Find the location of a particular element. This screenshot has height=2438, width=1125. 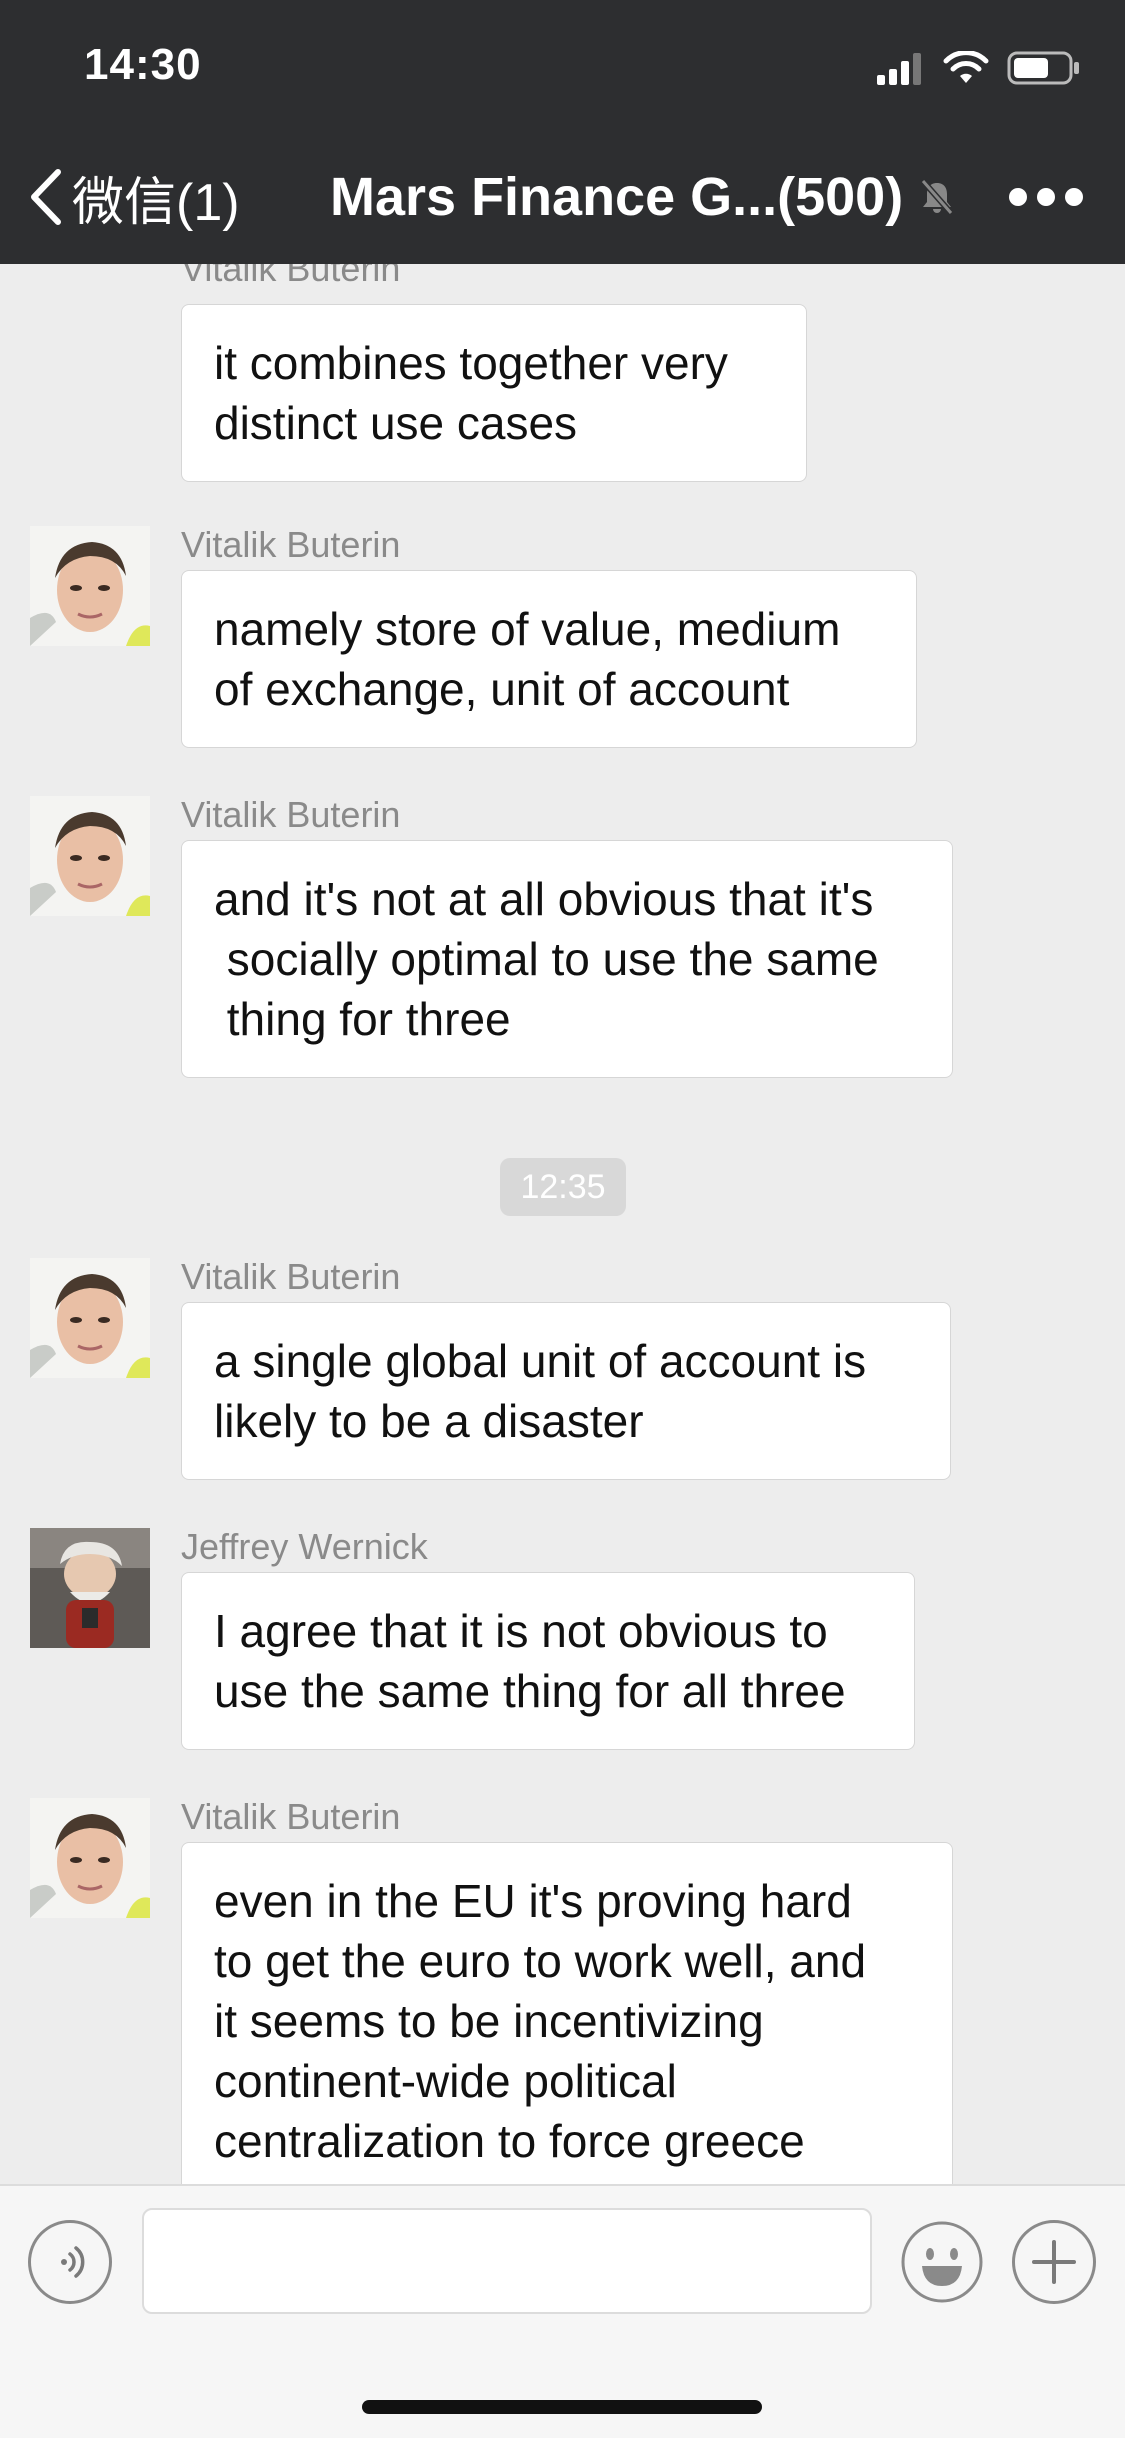

message-input is located at coordinates (507, 2261).